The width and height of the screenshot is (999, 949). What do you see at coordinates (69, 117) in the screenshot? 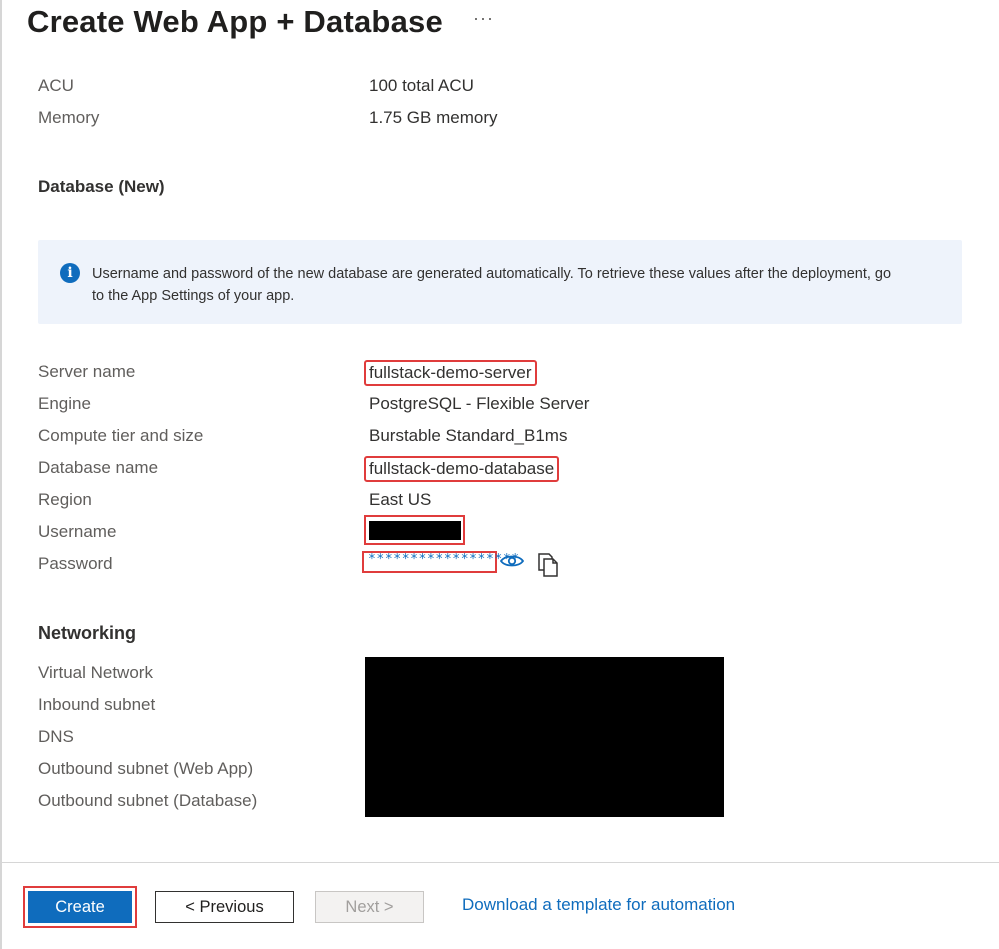
I see `memory-label: Memory` at bounding box center [69, 117].